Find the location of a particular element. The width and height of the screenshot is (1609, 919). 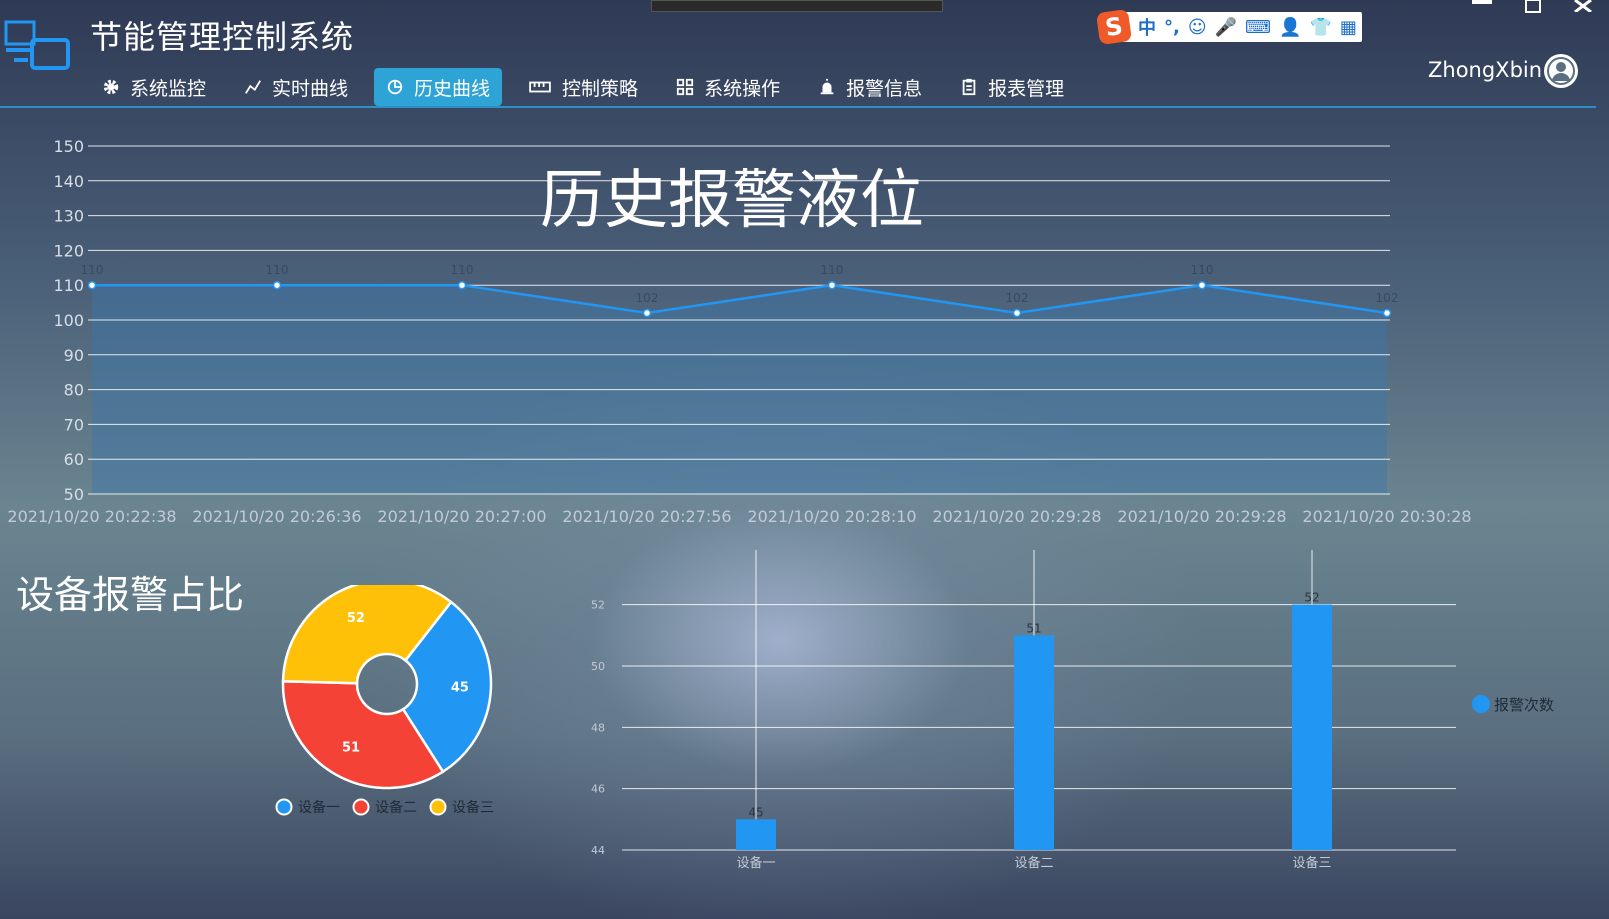

pie-legend-label: 设备一 is located at coordinates (319, 807).